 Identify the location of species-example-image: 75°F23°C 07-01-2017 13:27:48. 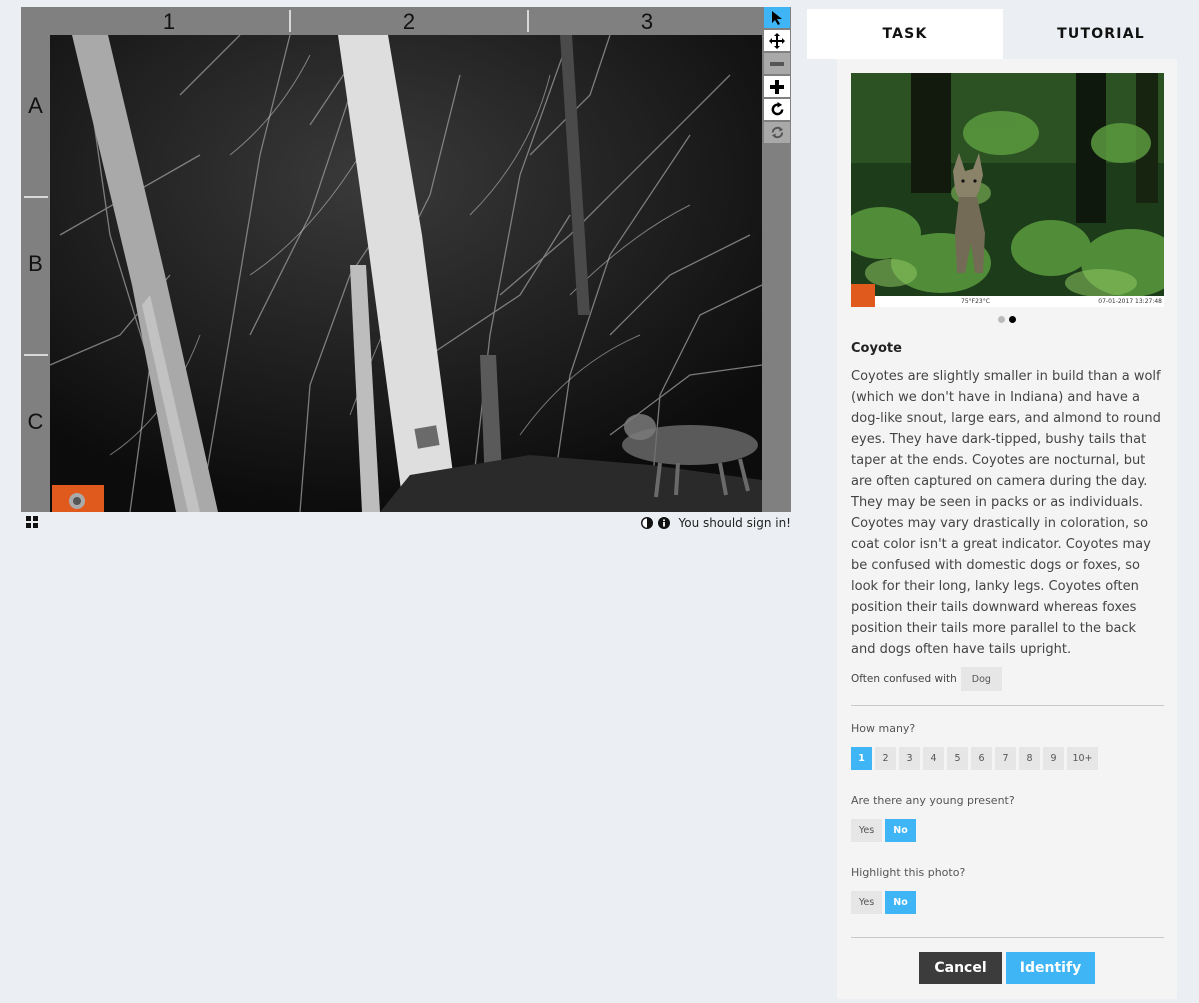
(1007, 190).